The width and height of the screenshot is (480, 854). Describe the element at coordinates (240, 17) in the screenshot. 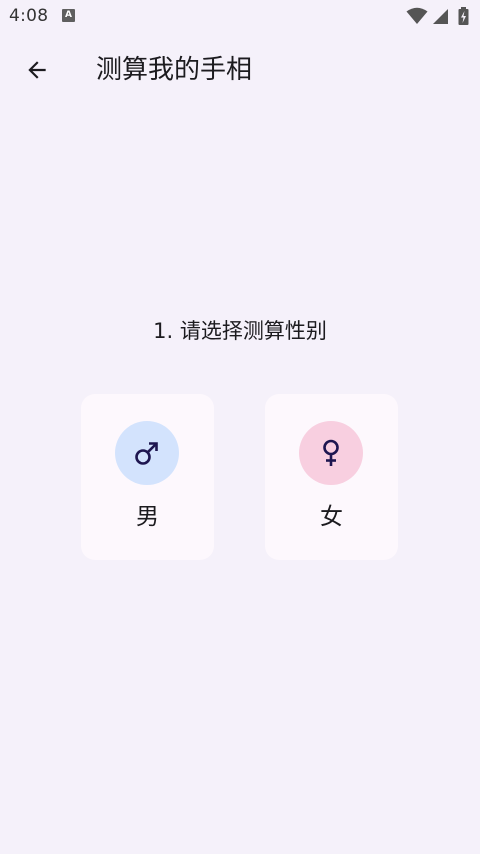

I see `status-bar: 4:08 A` at that location.